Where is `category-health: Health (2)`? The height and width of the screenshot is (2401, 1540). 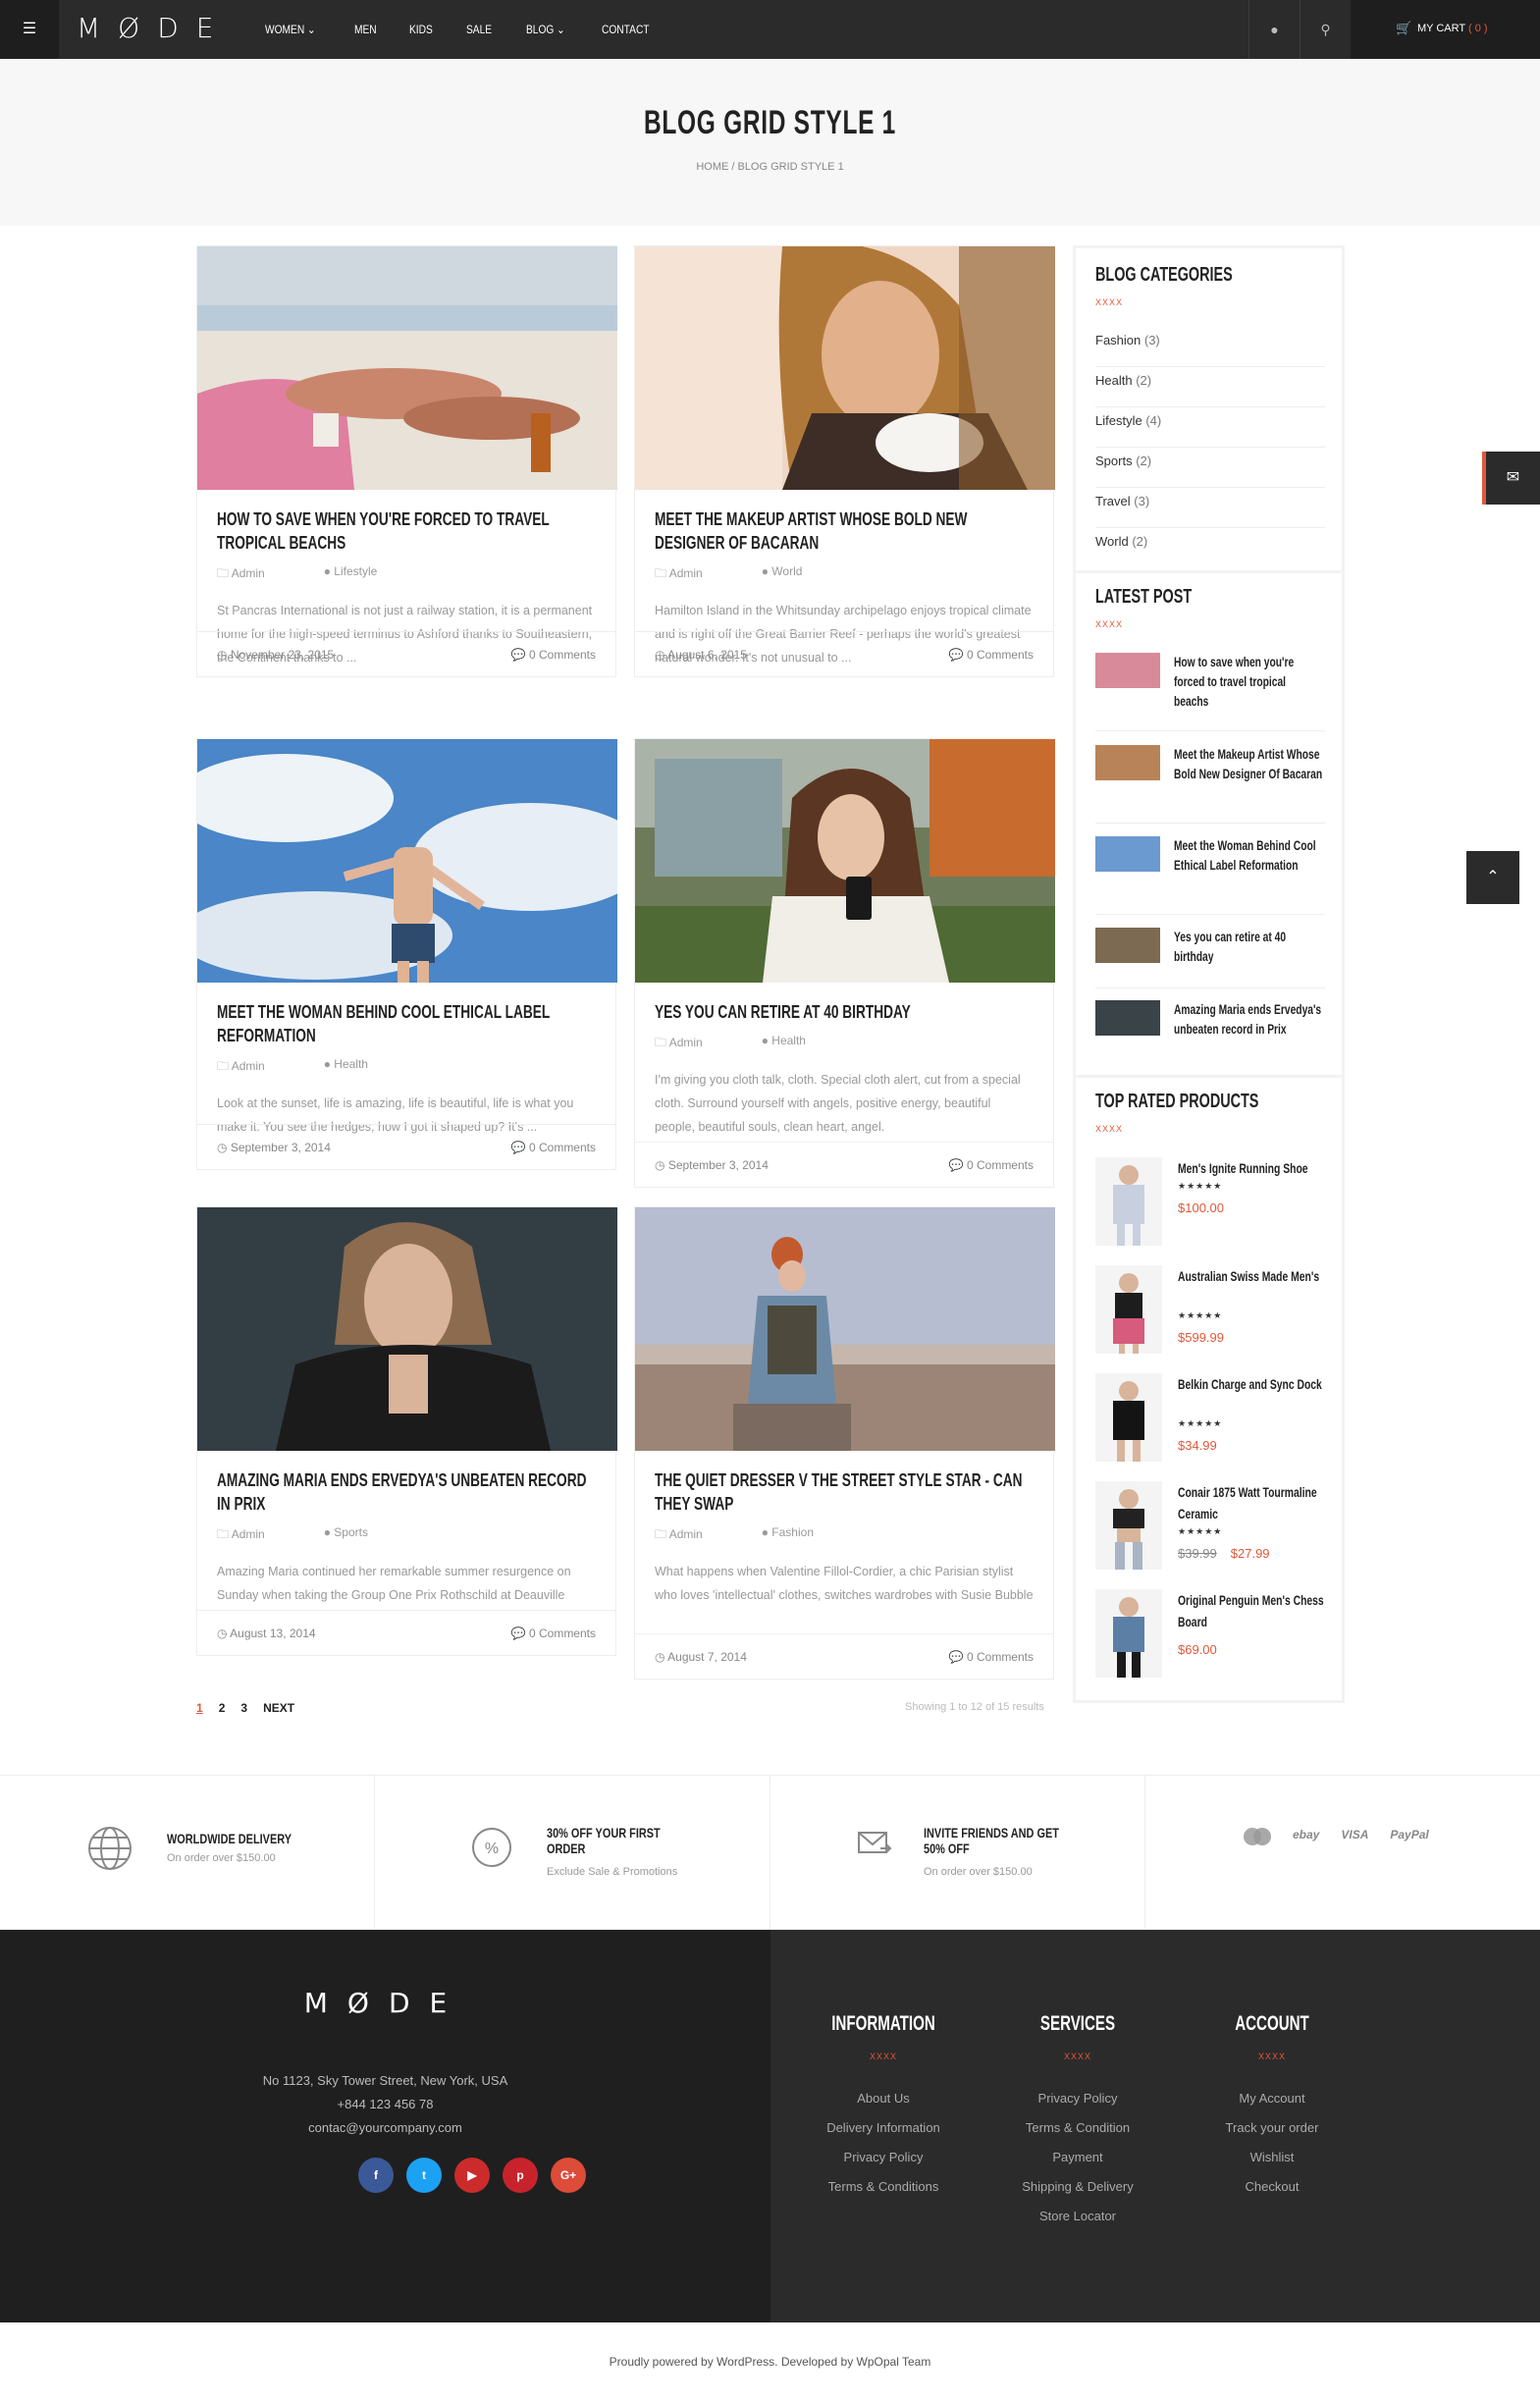 category-health: Health (2) is located at coordinates (1210, 387).